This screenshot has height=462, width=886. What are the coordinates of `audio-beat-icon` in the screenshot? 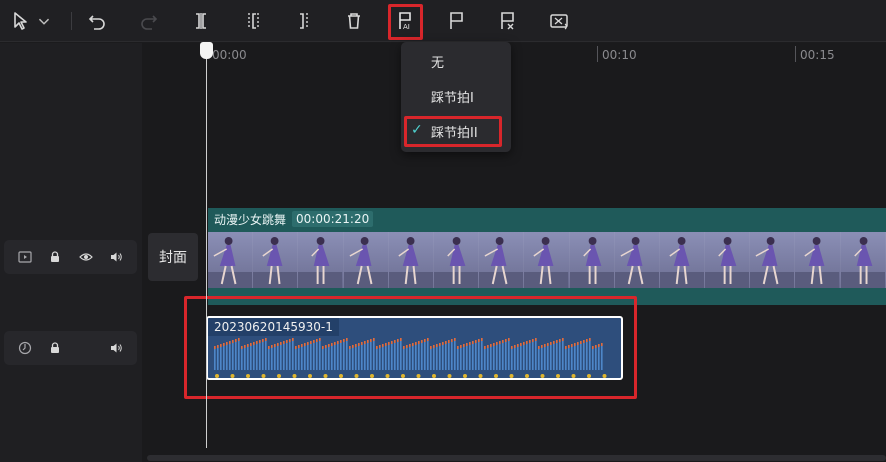 It's located at (25, 348).